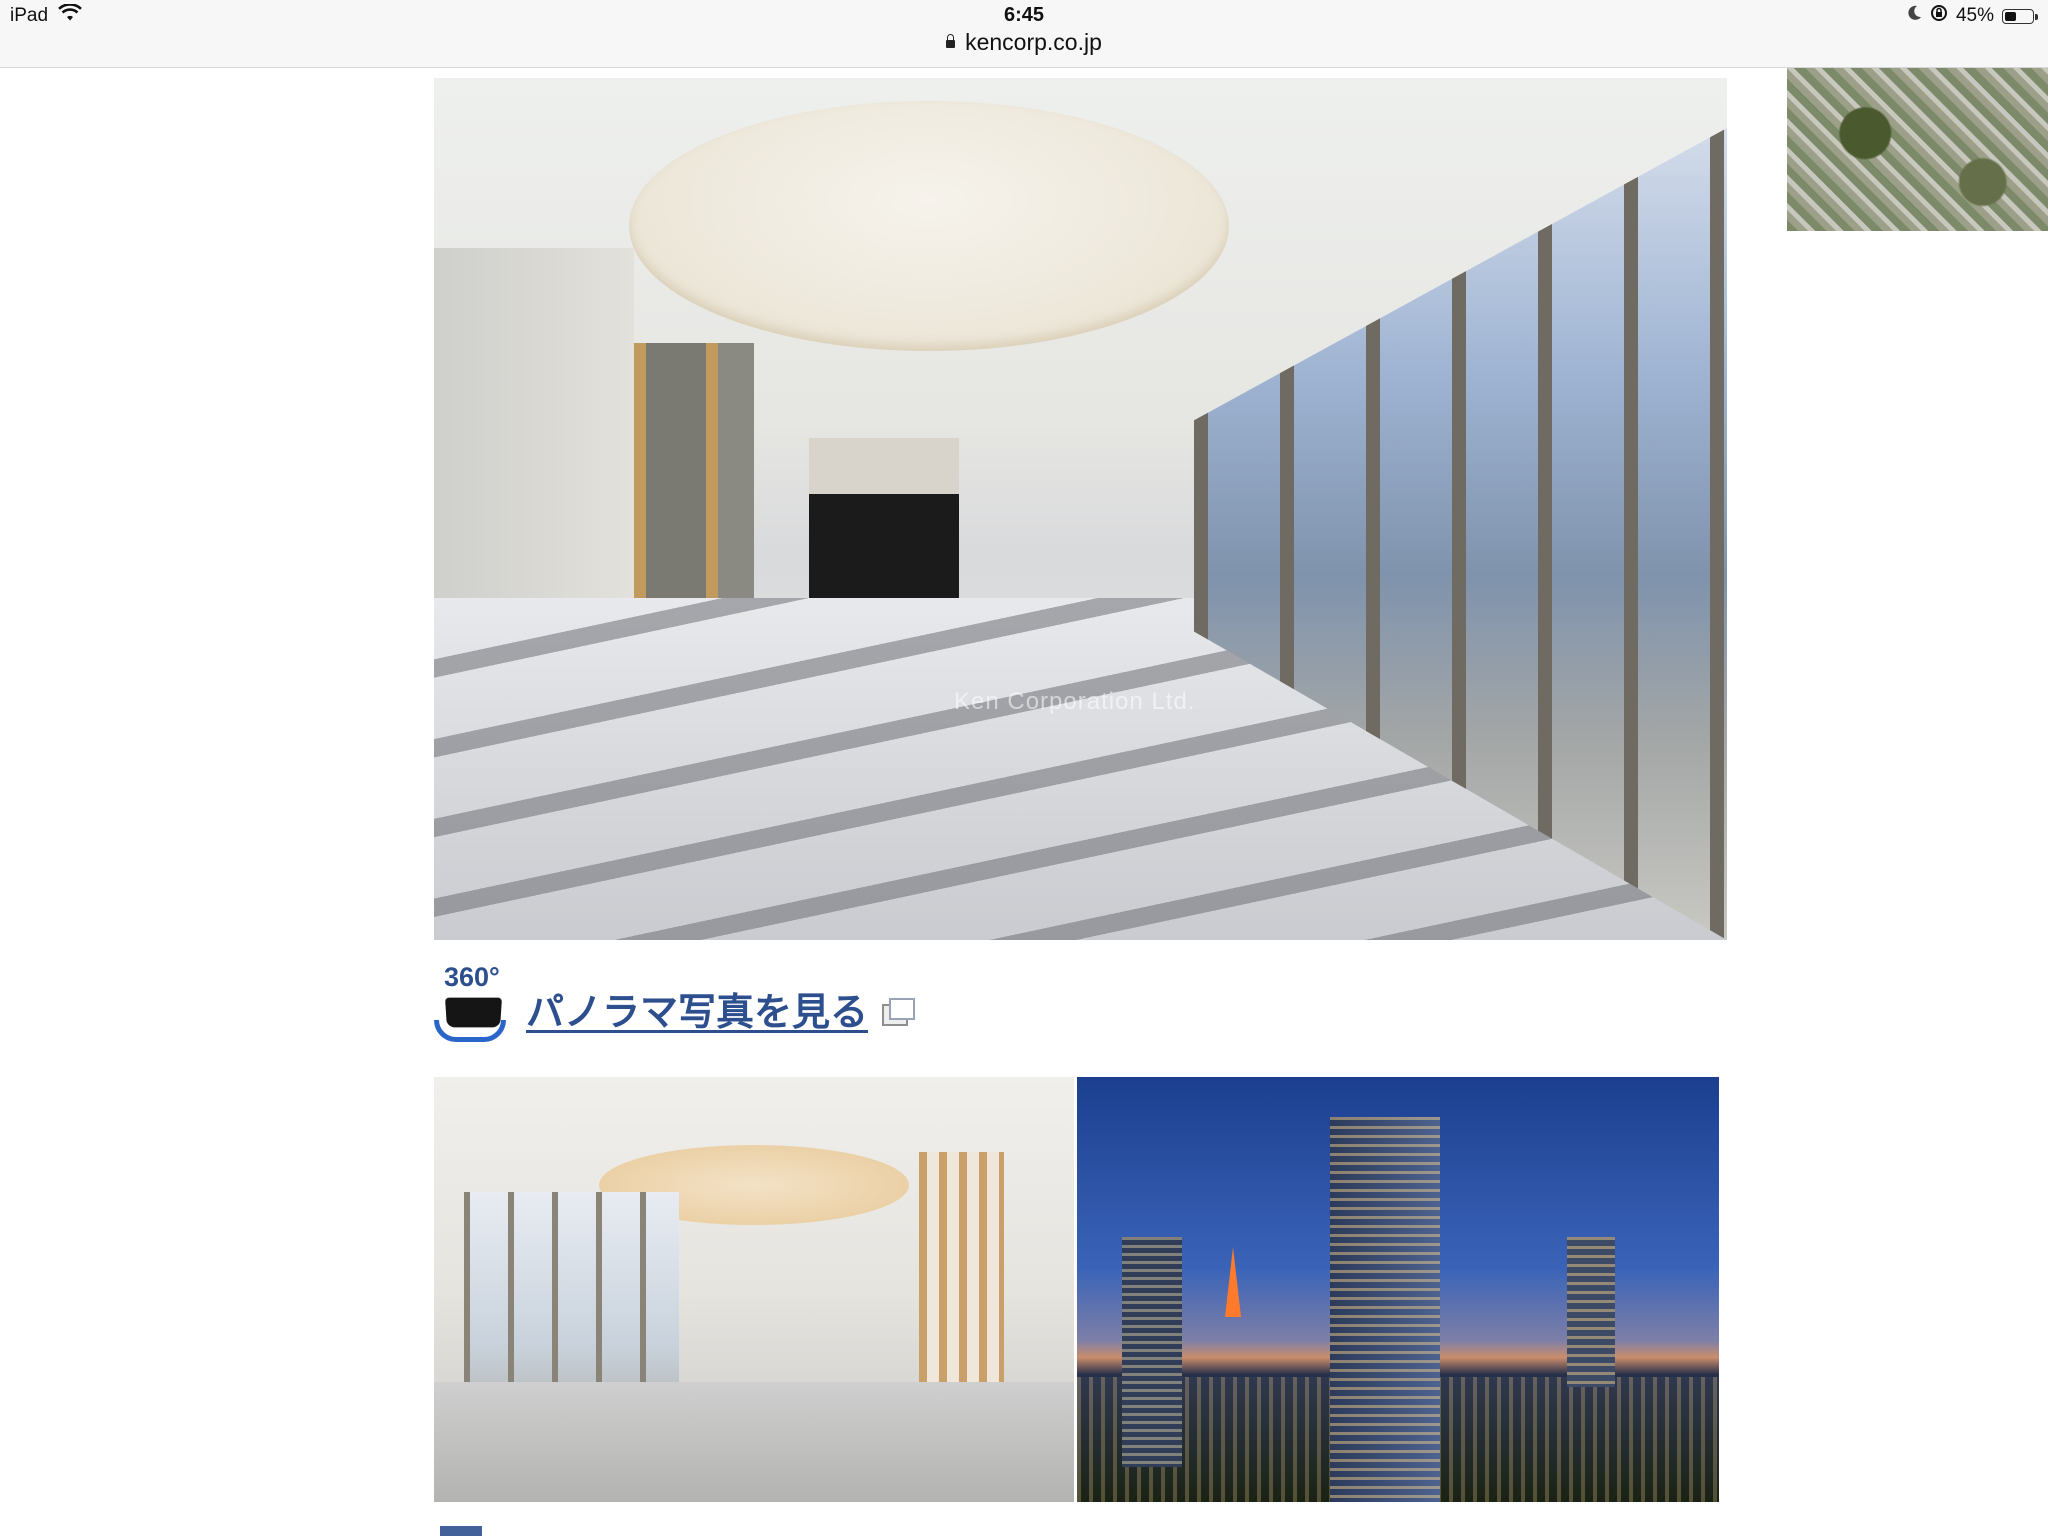  I want to click on photo-watermark: Ken Corporation Ltd., so click(1075, 701).